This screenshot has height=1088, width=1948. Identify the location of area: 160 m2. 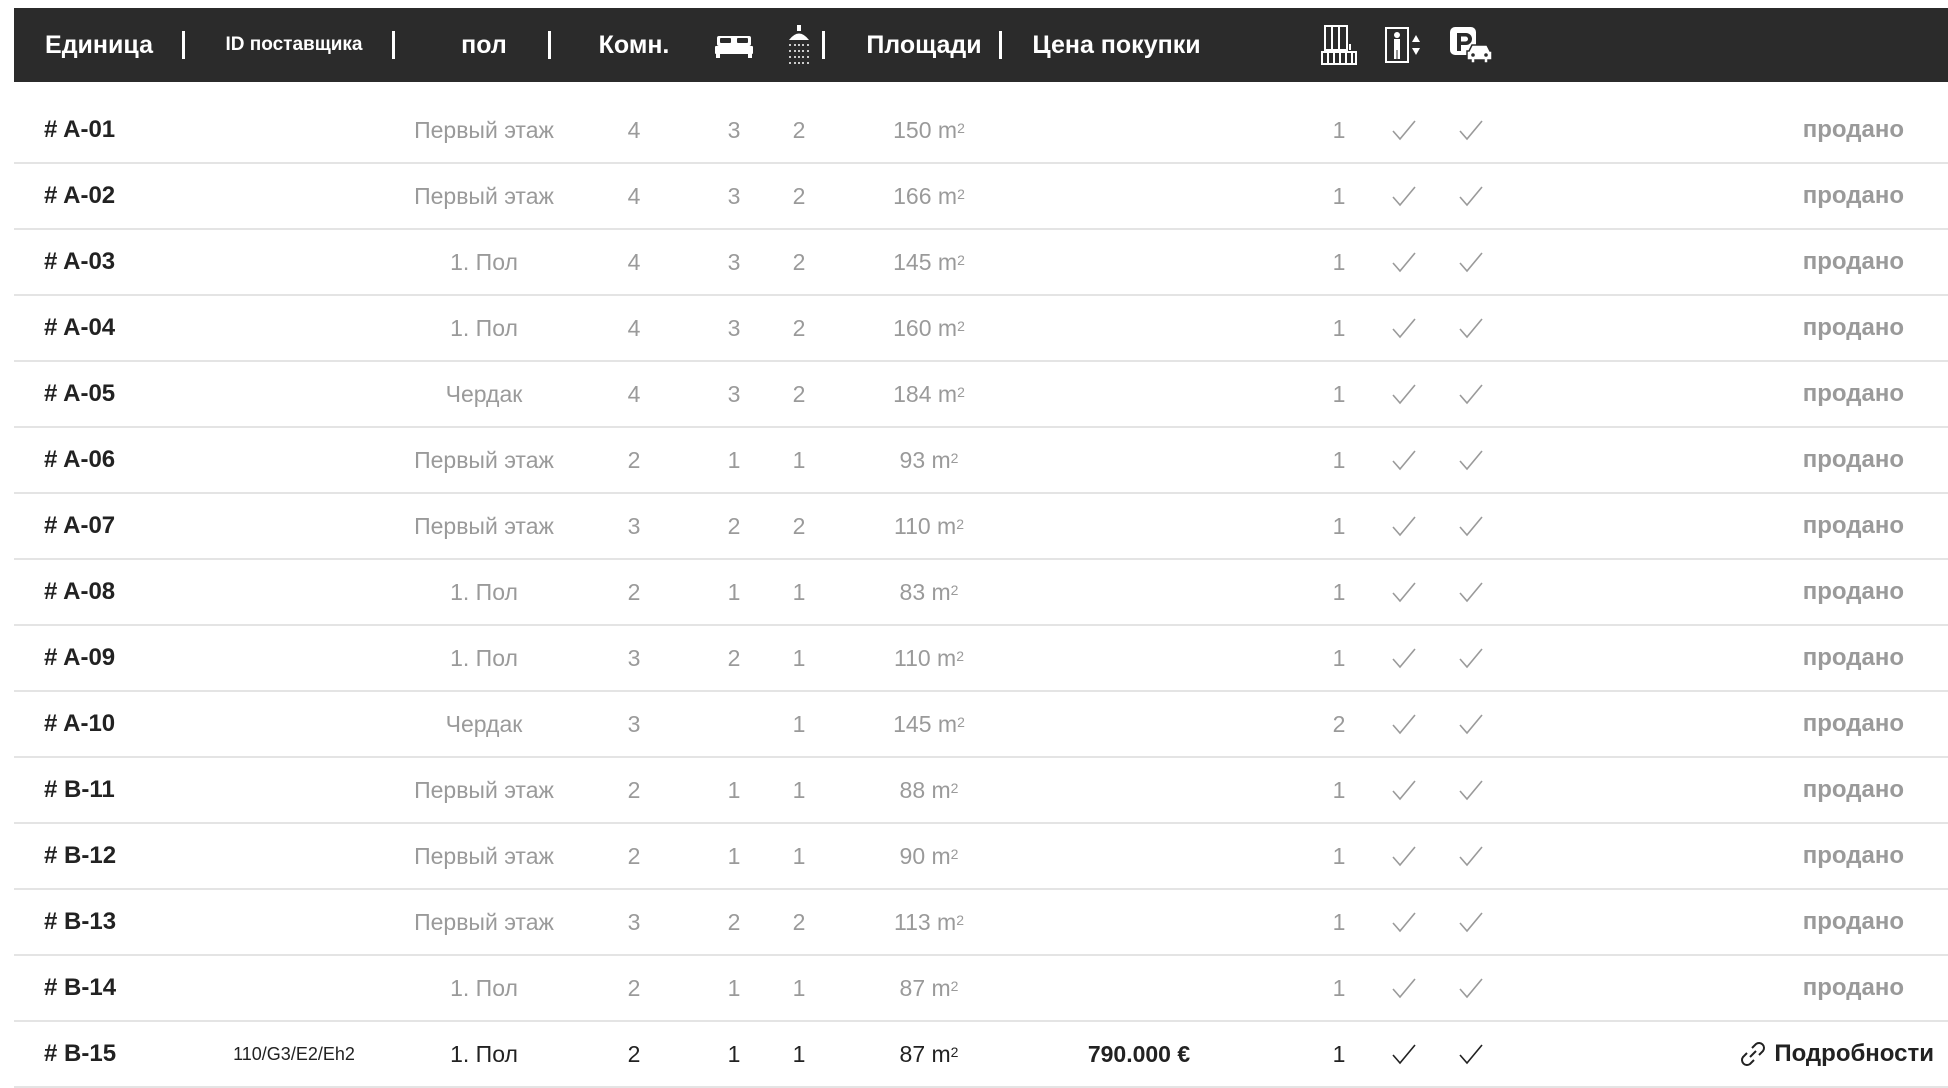
(929, 327).